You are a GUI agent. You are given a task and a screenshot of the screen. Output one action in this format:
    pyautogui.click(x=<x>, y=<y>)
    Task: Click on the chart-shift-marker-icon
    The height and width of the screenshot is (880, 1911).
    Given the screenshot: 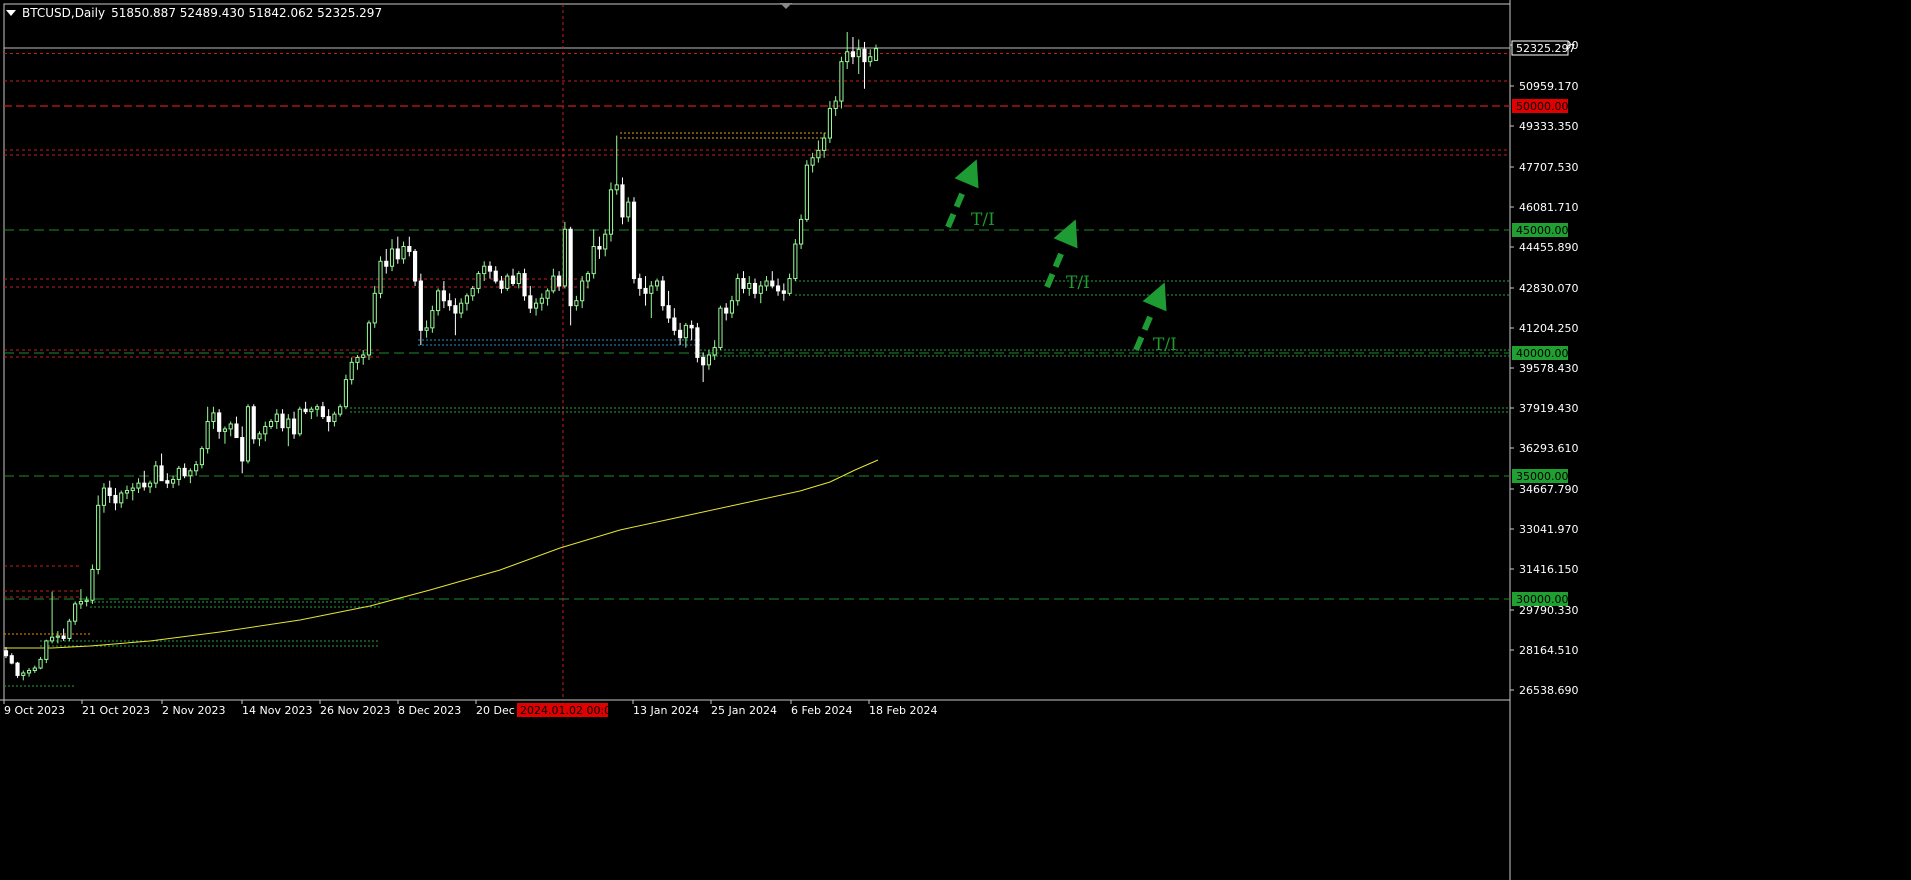 What is the action you would take?
    pyautogui.click(x=786, y=6)
    